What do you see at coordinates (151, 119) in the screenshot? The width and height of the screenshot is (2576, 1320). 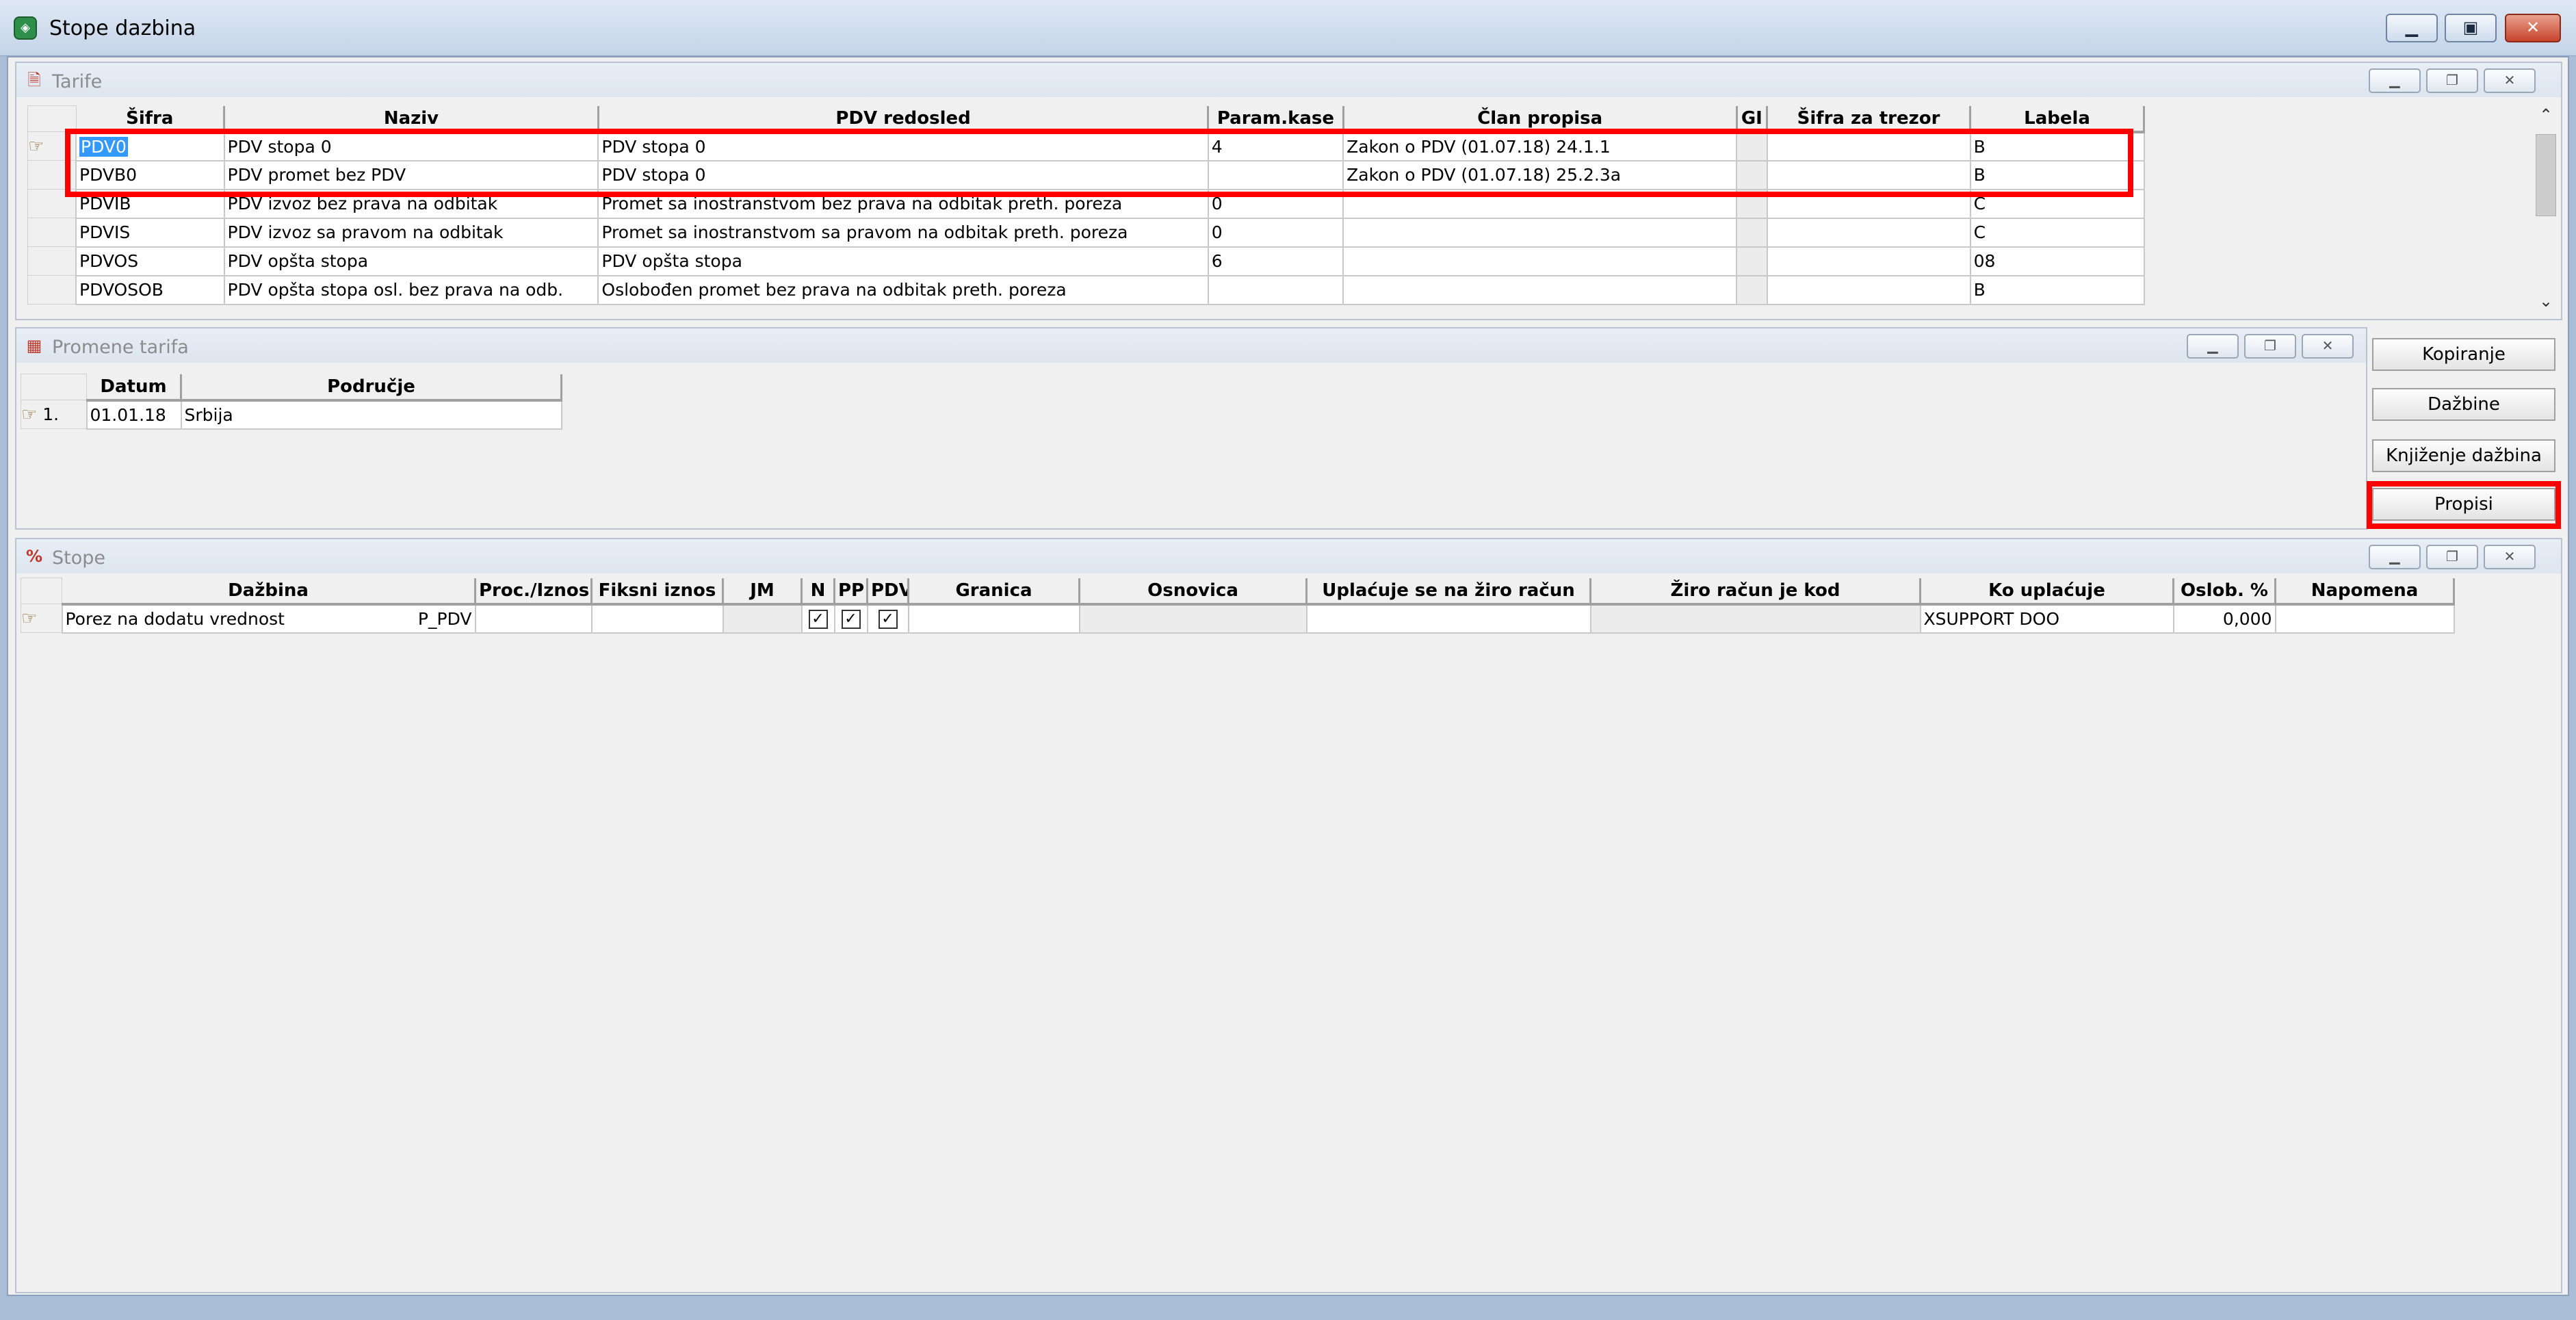 I see `tarife-col-sifra: Šifra` at bounding box center [151, 119].